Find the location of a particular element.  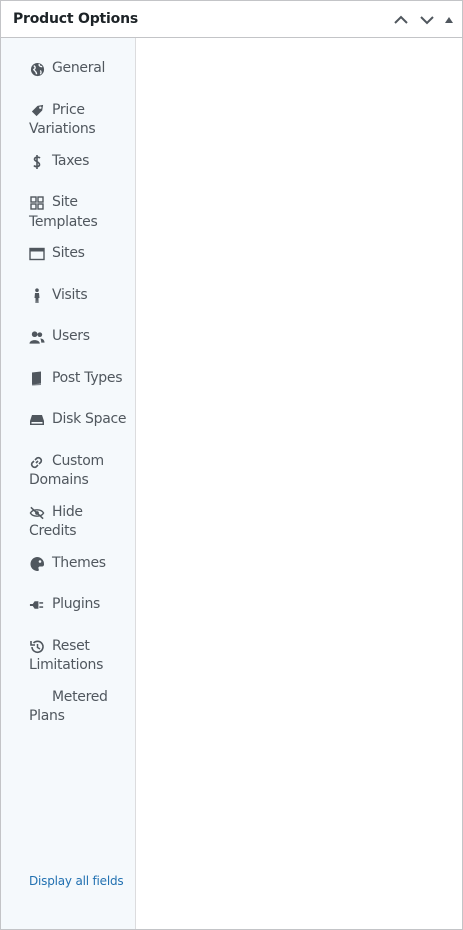

panel-title: Product Options is located at coordinates (75, 19).